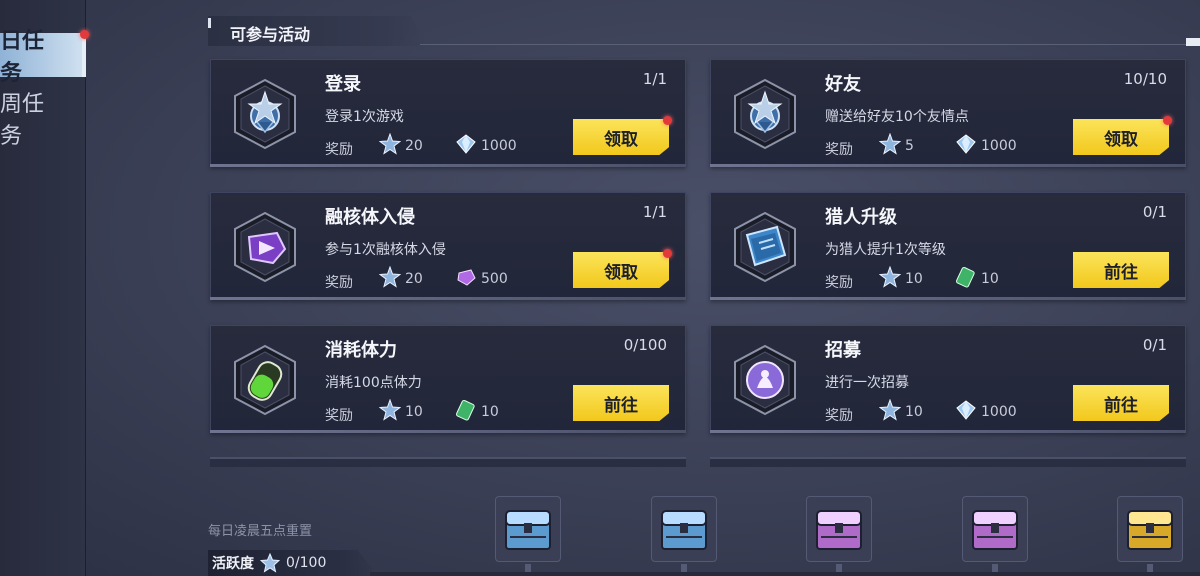 Image resolution: width=1200 pixels, height=576 pixels. I want to click on task-card: 登录 登录1次游戏 1/1 奖励 20 1000 领取, so click(448, 113).